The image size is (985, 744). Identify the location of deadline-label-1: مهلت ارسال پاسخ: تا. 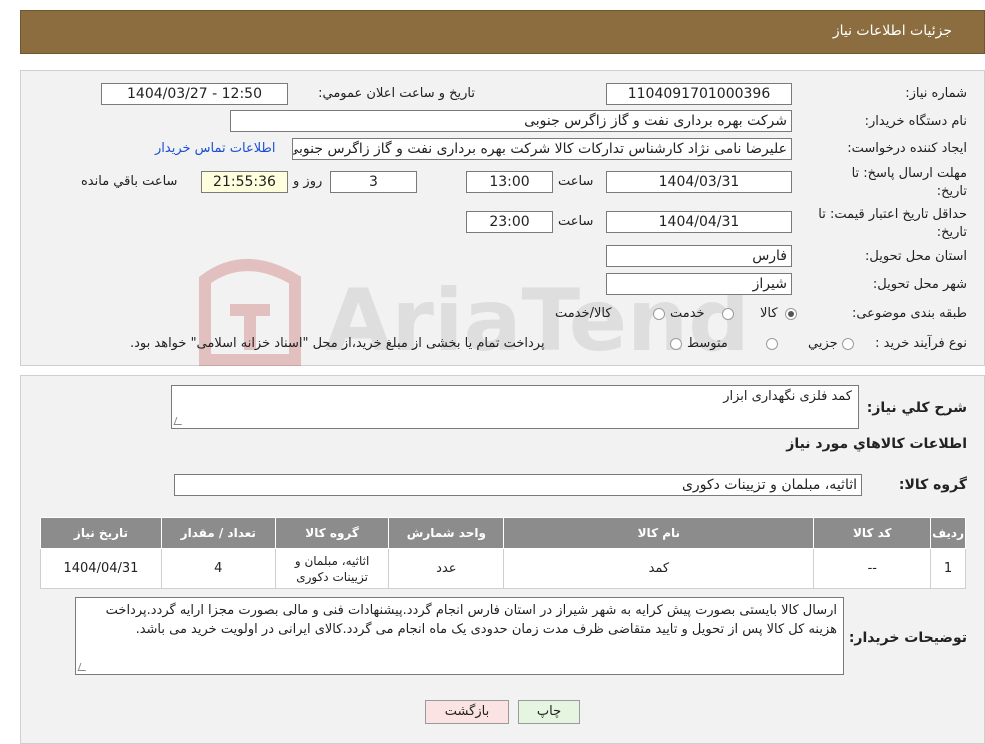
(909, 173).